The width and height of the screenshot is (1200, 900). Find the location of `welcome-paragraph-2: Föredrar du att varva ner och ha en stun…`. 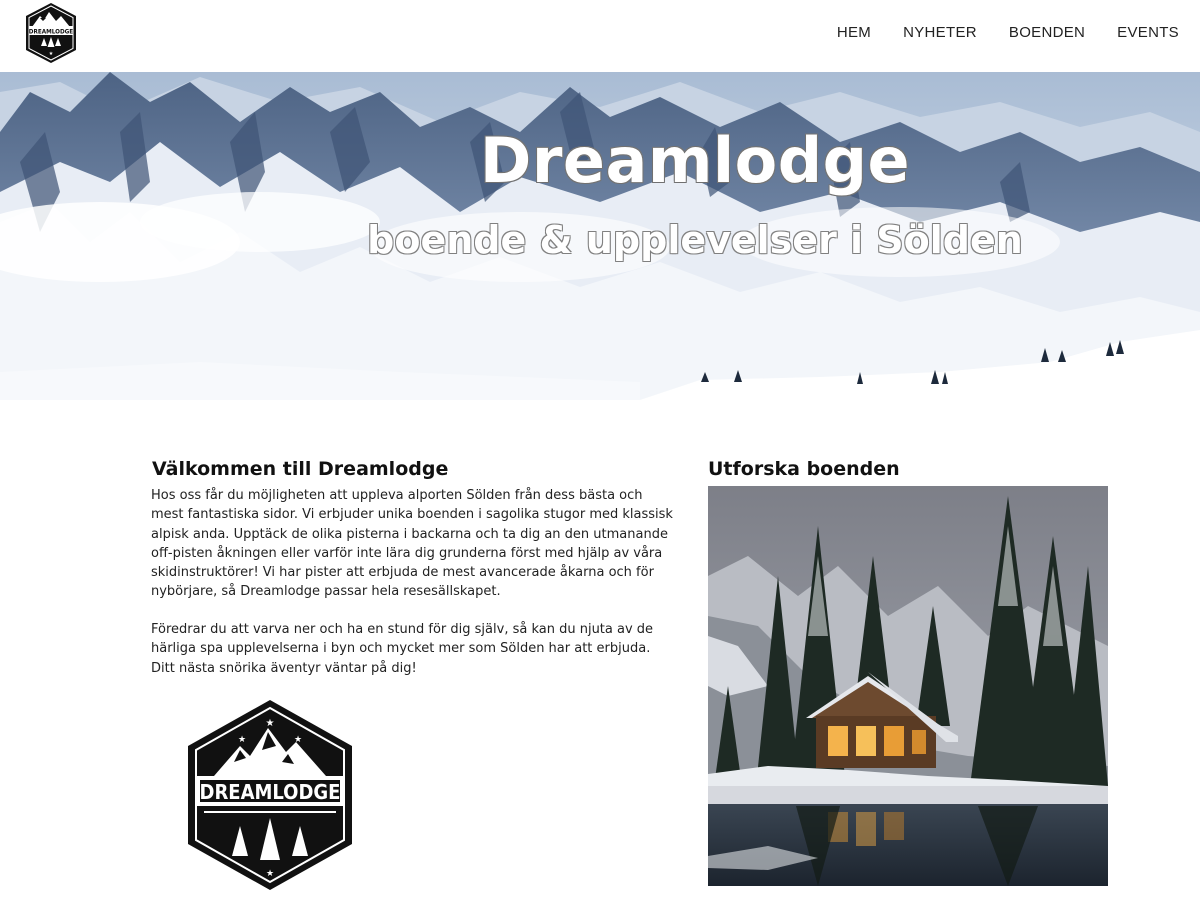

welcome-paragraph-2: Föredrar du att varva ner och ha en stun… is located at coordinates (402, 649).